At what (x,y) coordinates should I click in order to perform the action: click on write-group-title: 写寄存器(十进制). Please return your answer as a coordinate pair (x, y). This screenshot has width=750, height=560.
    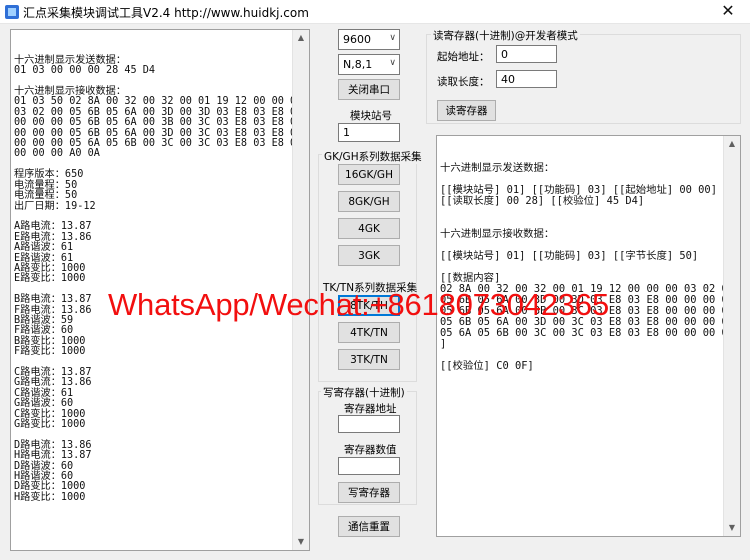
    Looking at the image, I should click on (364, 392).